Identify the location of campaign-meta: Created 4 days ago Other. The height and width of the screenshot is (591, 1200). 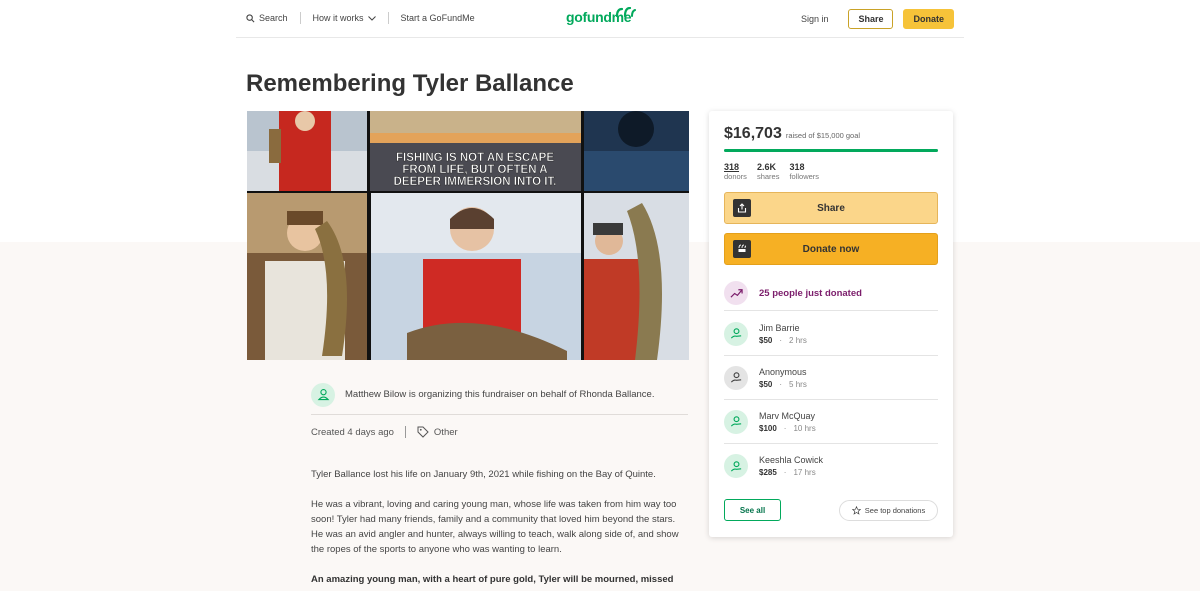
(384, 432).